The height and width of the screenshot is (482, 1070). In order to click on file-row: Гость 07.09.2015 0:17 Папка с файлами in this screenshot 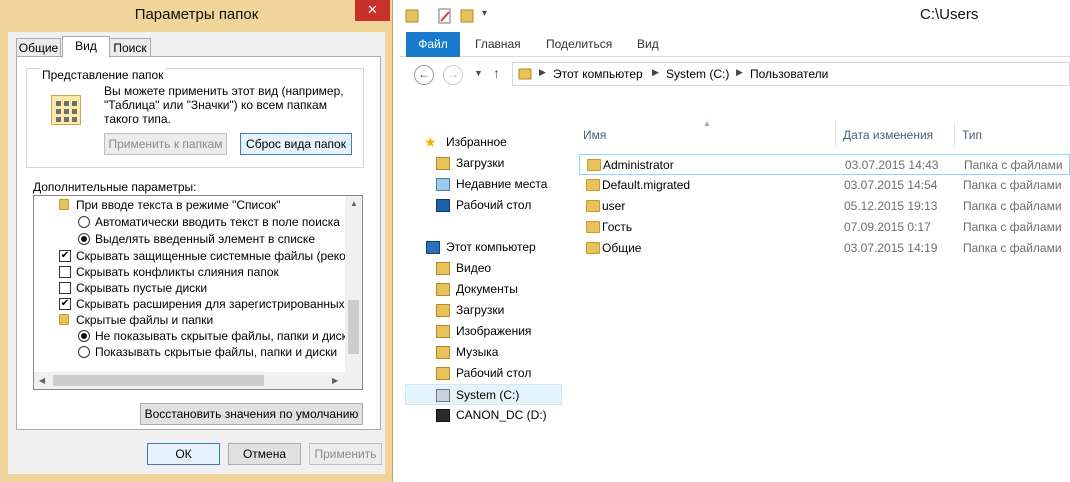, I will do `click(824, 227)`.